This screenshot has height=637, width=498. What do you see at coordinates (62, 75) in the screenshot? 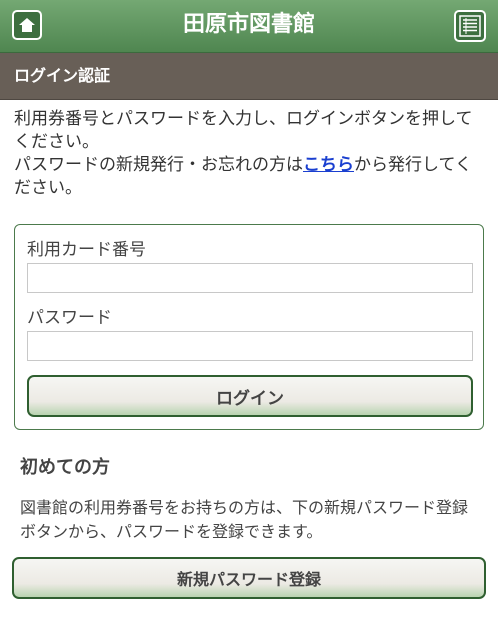
I see `section-title: ログイン認証` at bounding box center [62, 75].